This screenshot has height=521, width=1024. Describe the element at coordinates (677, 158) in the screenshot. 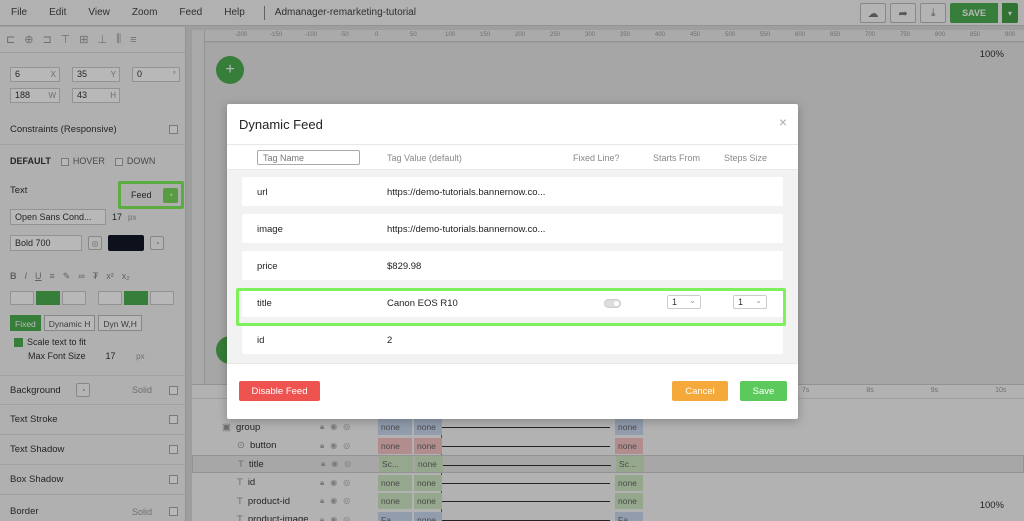

I see `col-starts-from: Starts From` at that location.